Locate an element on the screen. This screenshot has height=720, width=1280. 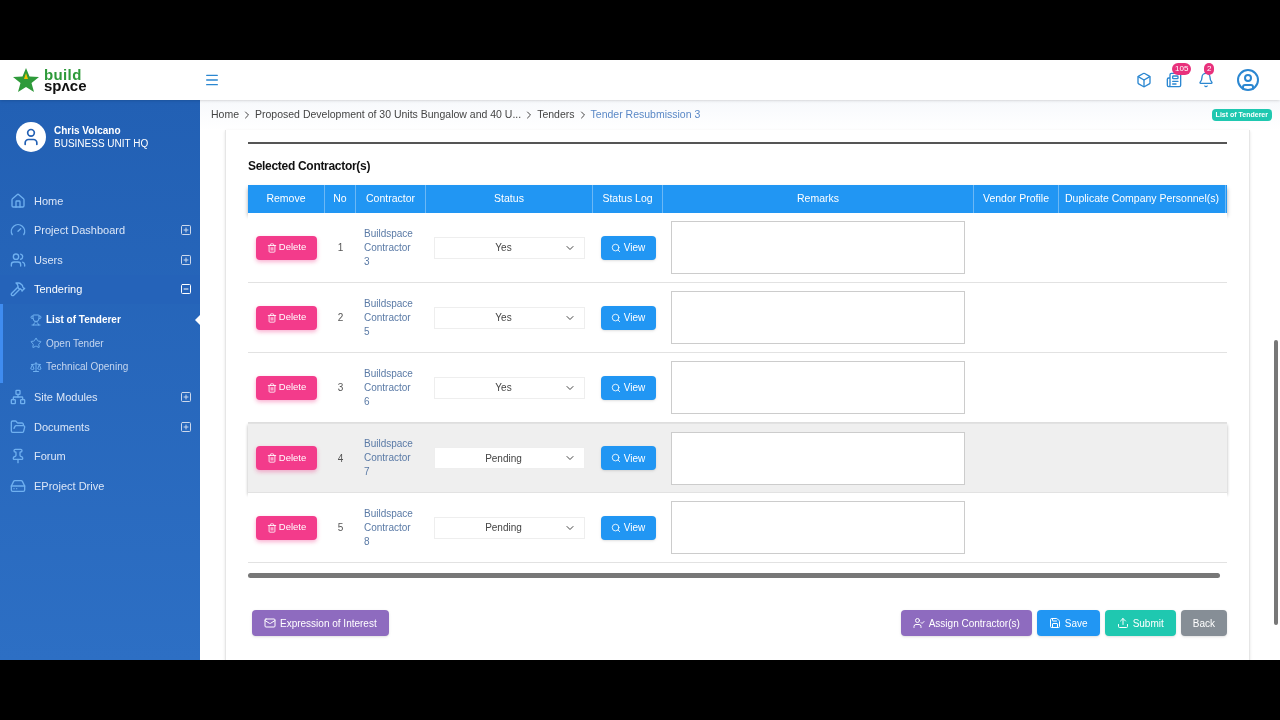
user-name: Chris Volcano is located at coordinates (88, 130).